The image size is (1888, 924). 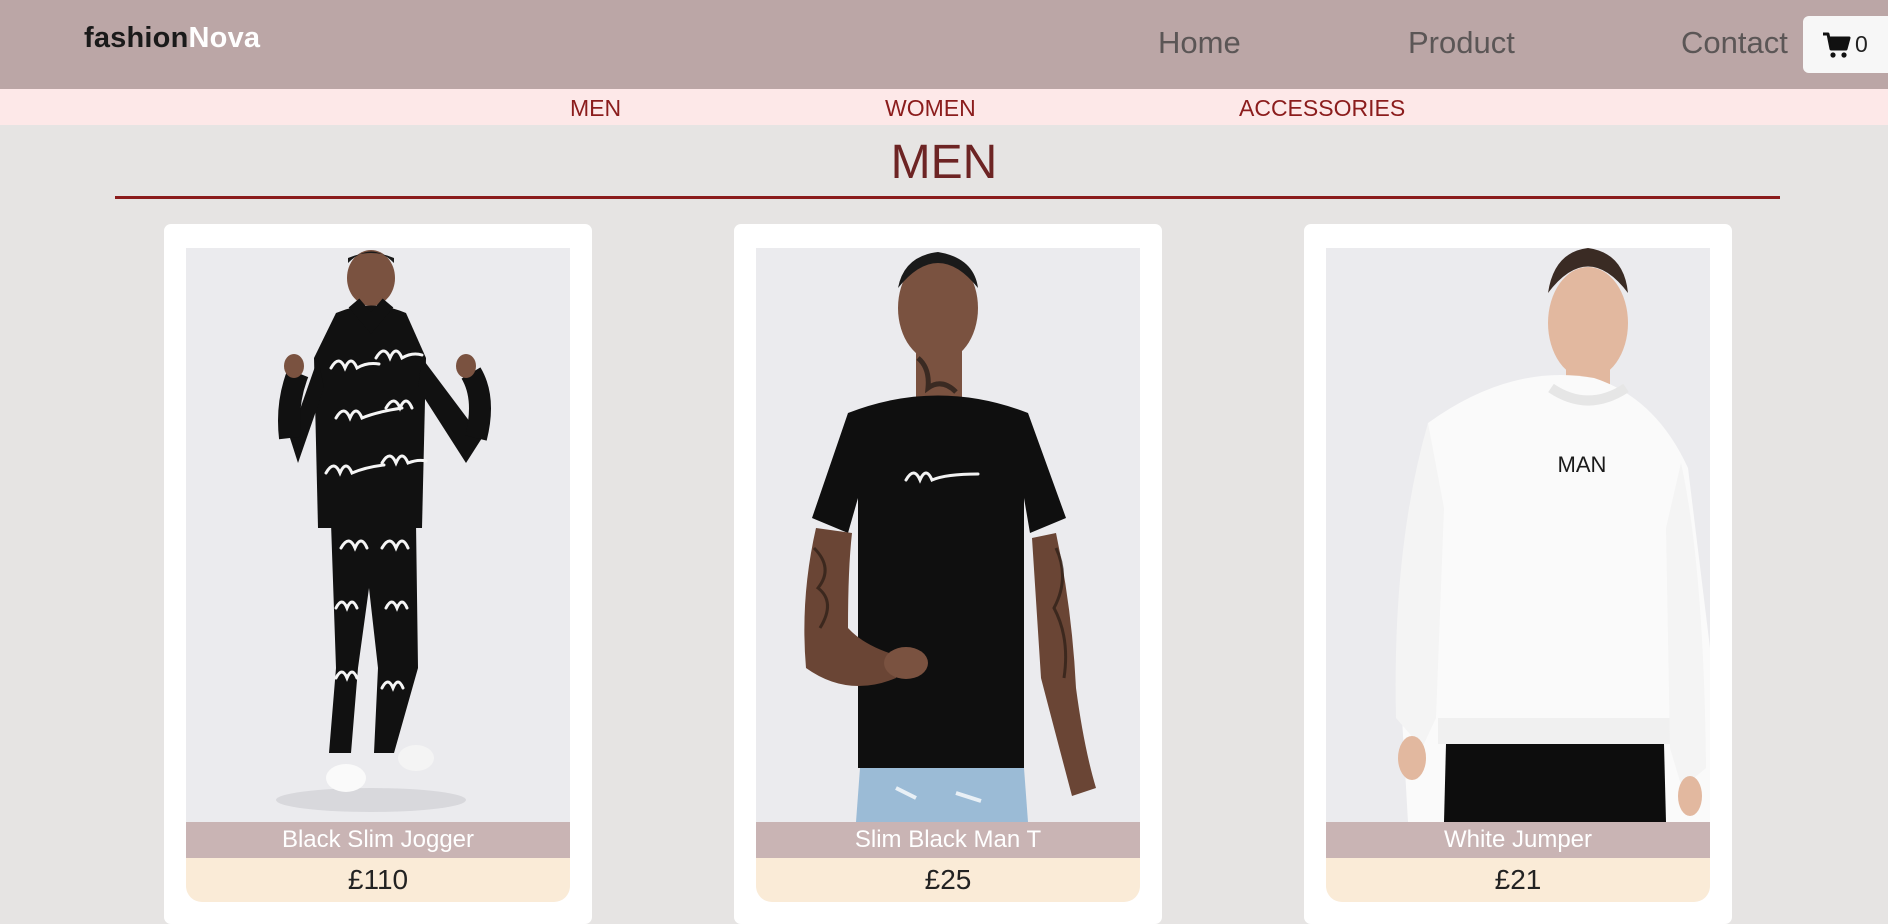 I want to click on site-header: fashionNova Home Product Contact 0, so click(x=944, y=44).